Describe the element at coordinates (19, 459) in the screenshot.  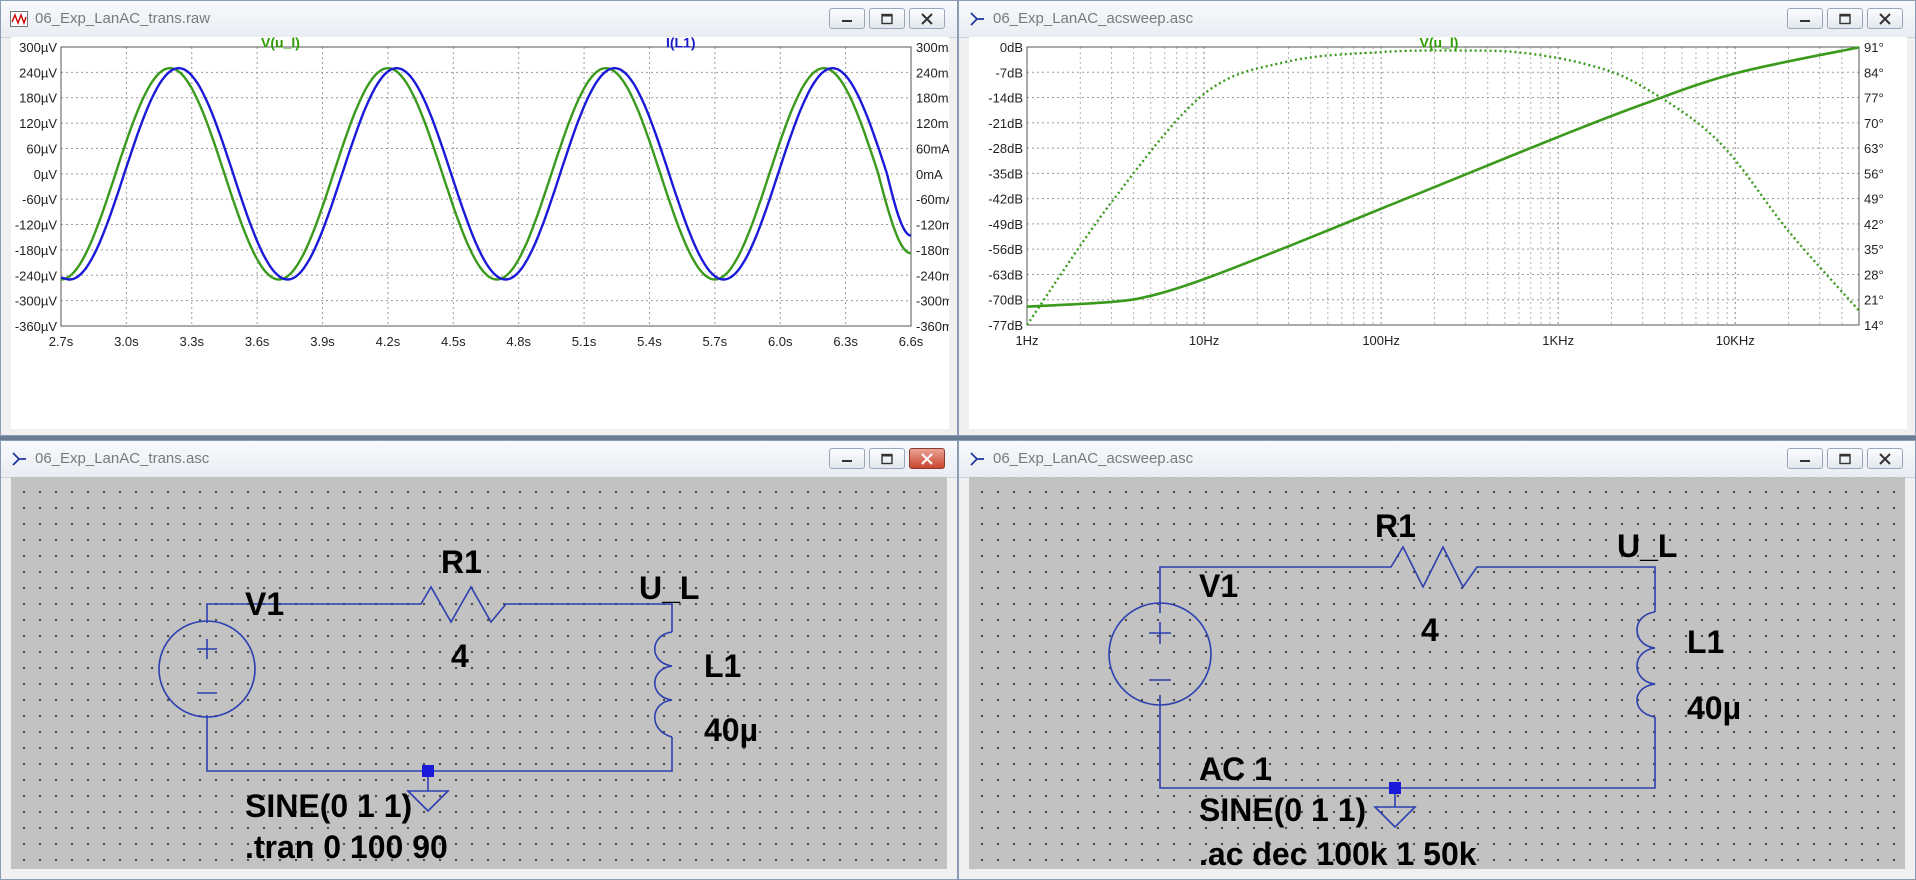
I see `schematic-app-icon` at that location.